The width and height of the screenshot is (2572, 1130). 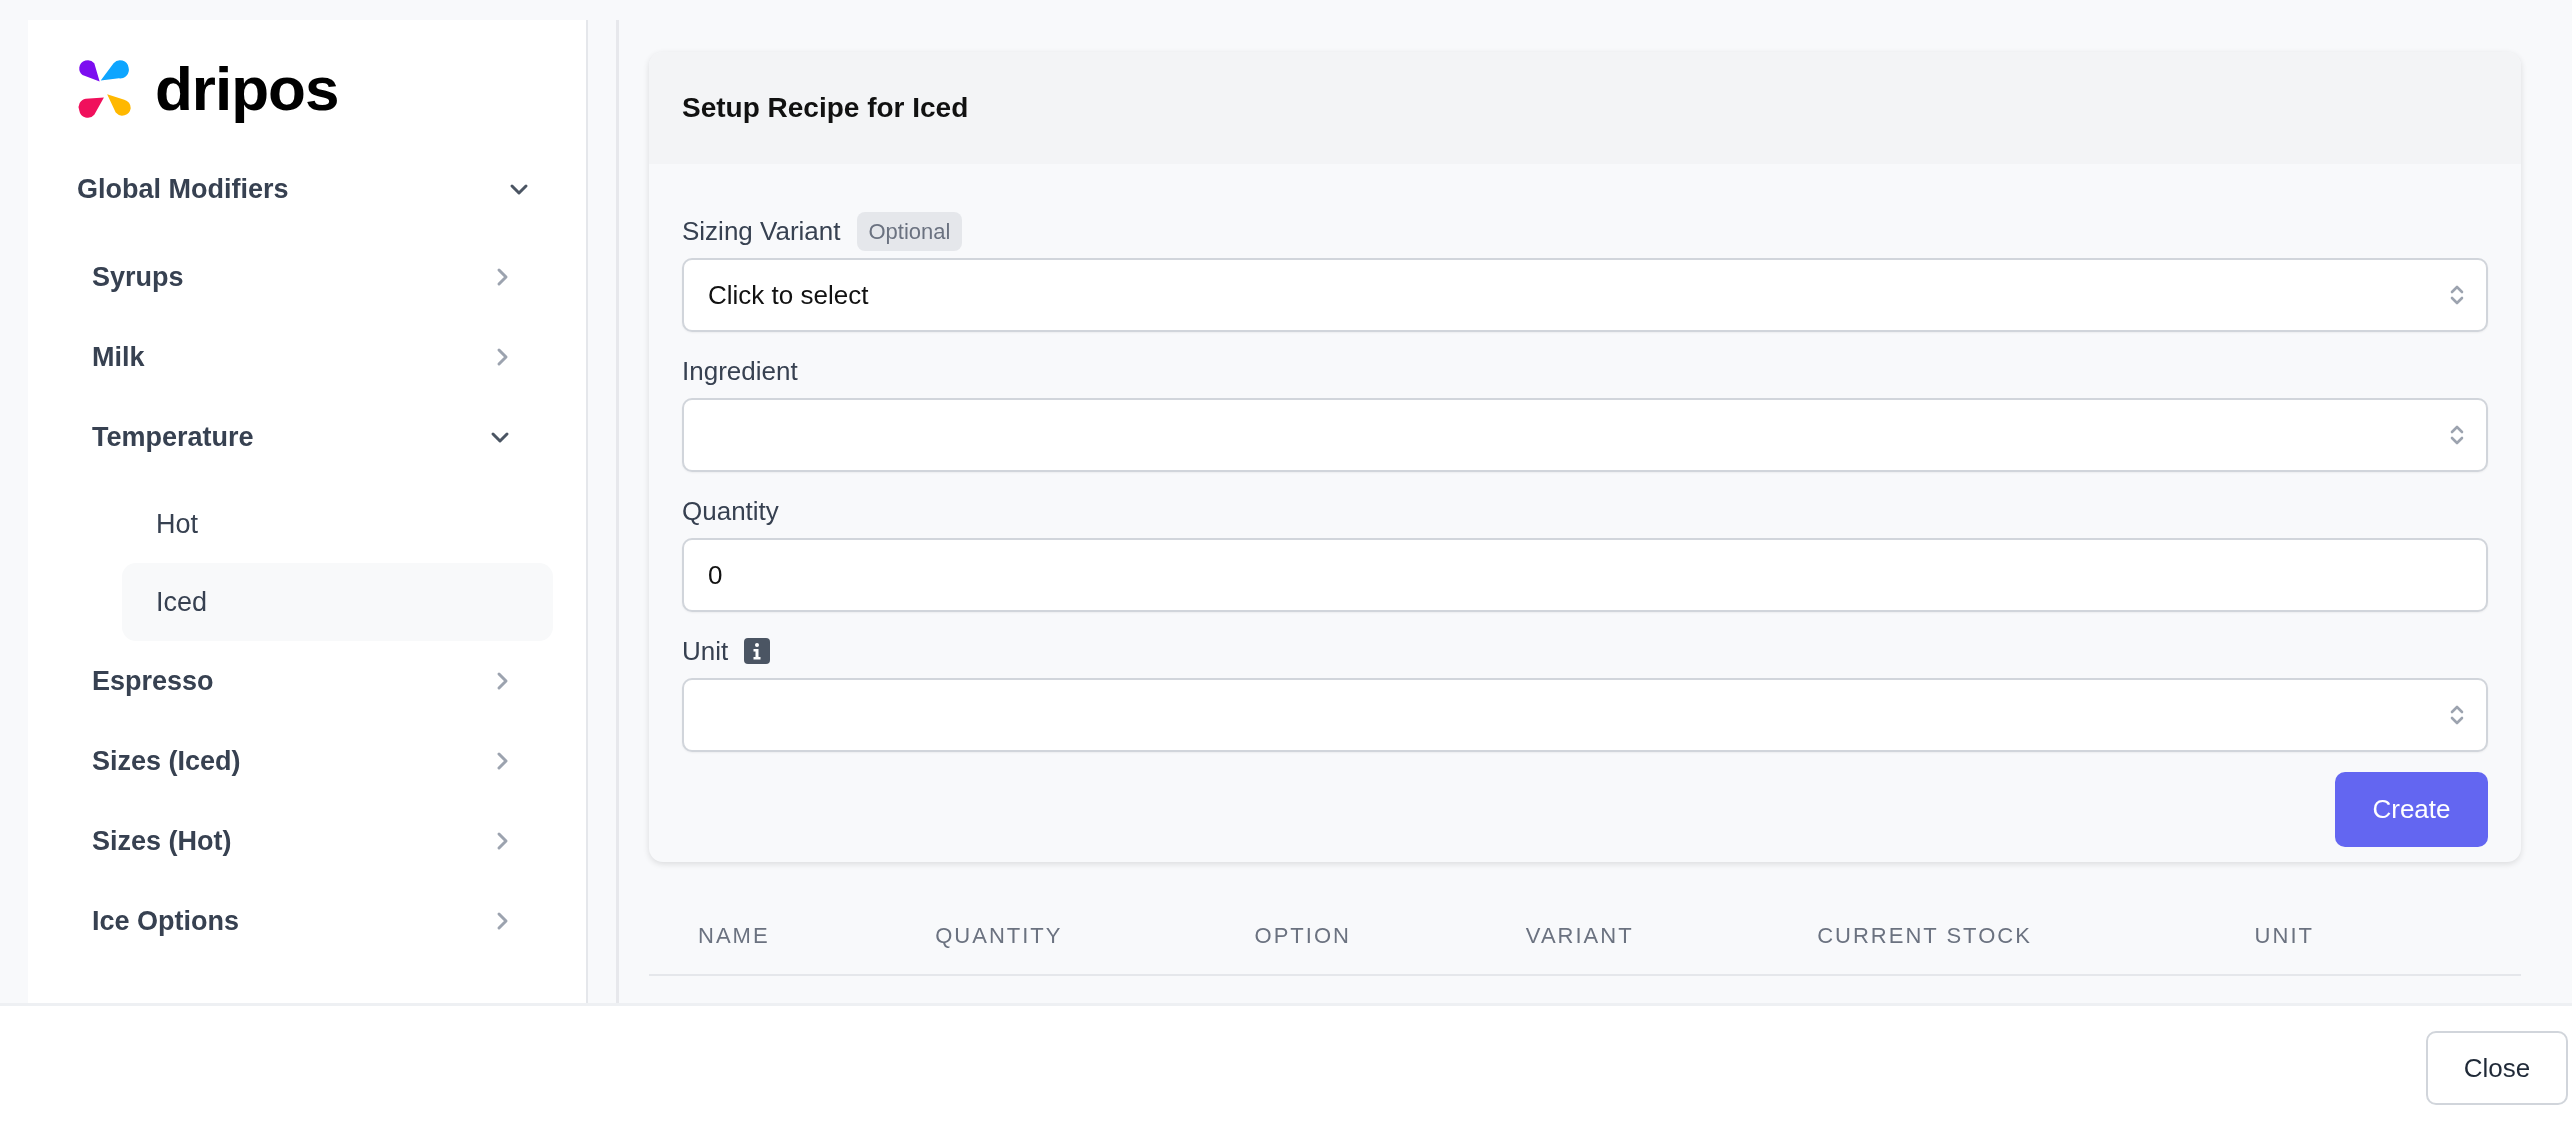 What do you see at coordinates (307, 761) in the screenshot?
I see `sidebar-item: Sizes (Iced)` at bounding box center [307, 761].